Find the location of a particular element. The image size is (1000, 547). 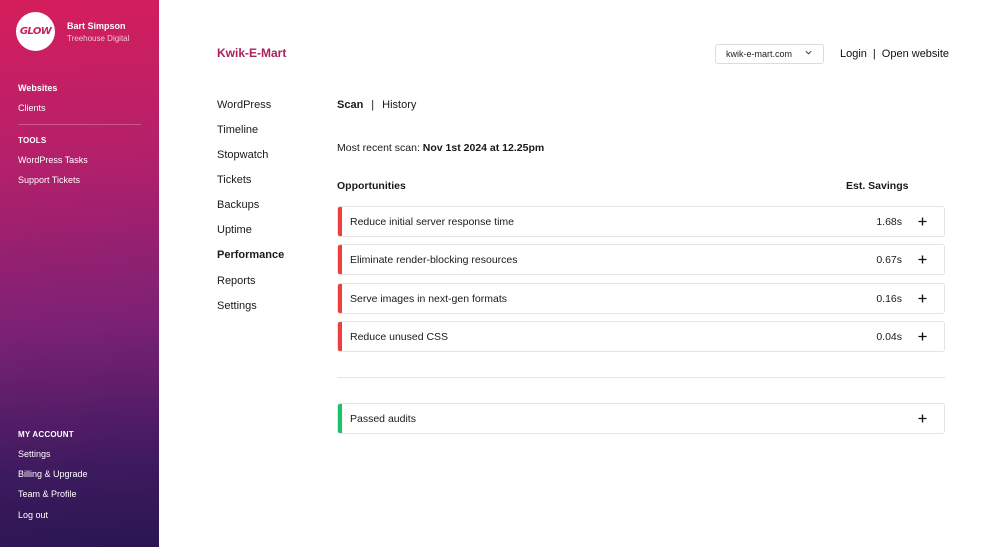

sidebar-divider is located at coordinates (79, 124).